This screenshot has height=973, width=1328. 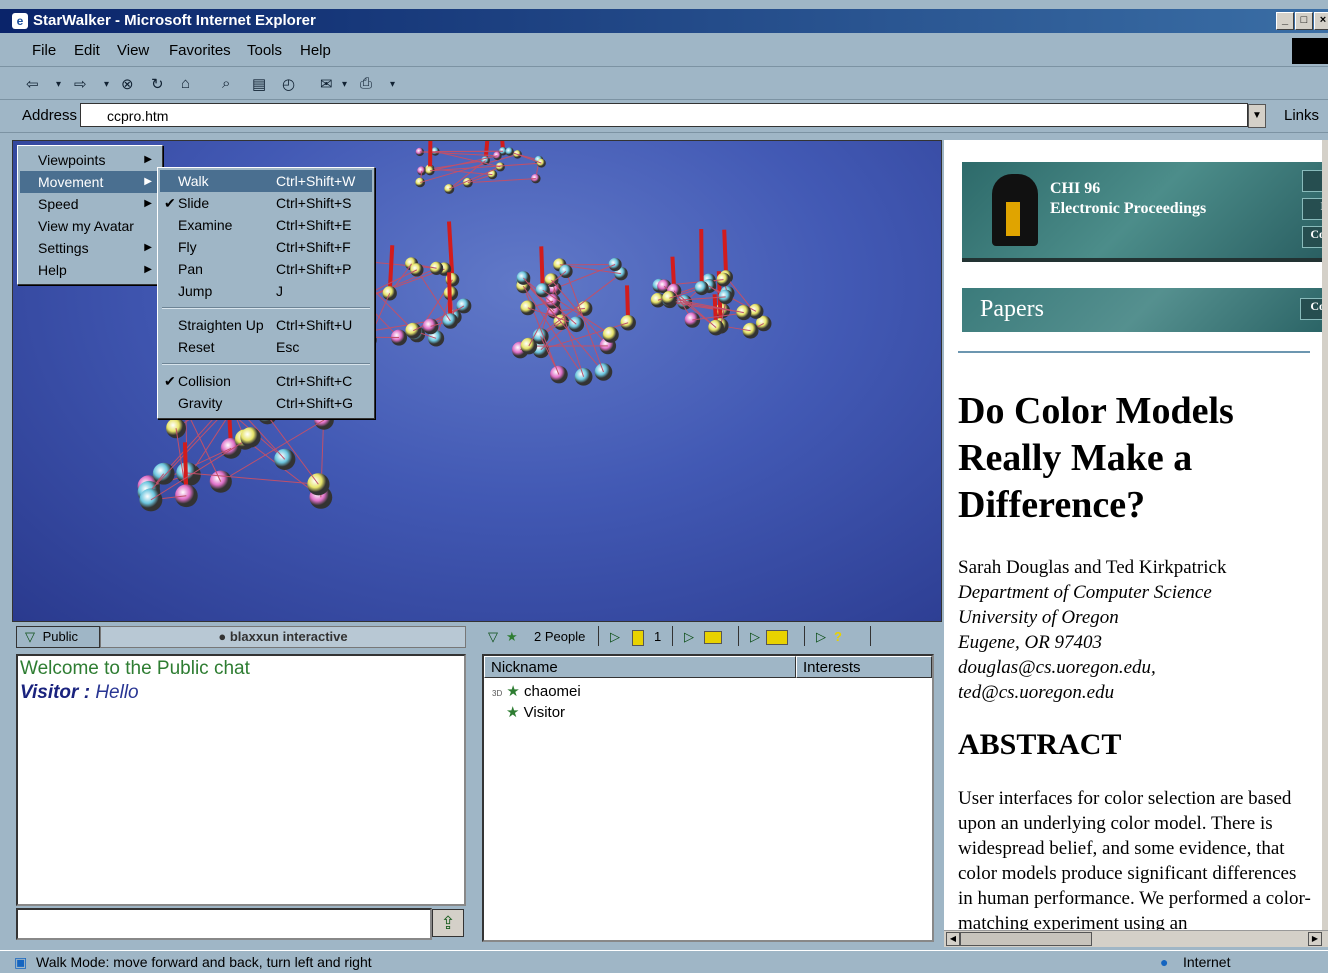 What do you see at coordinates (266, 203) in the screenshot?
I see `menu-item-slide: ✔SlideCtrl+Shift+S` at bounding box center [266, 203].